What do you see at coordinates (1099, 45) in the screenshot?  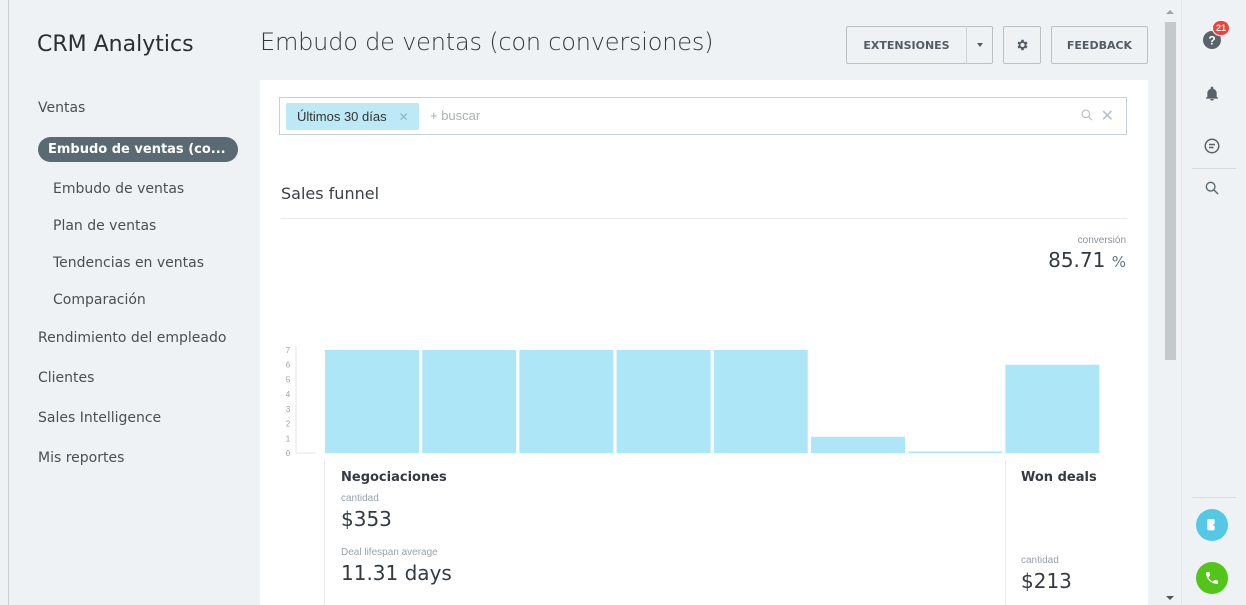 I see `feedback-button: FEEDBACK` at bounding box center [1099, 45].